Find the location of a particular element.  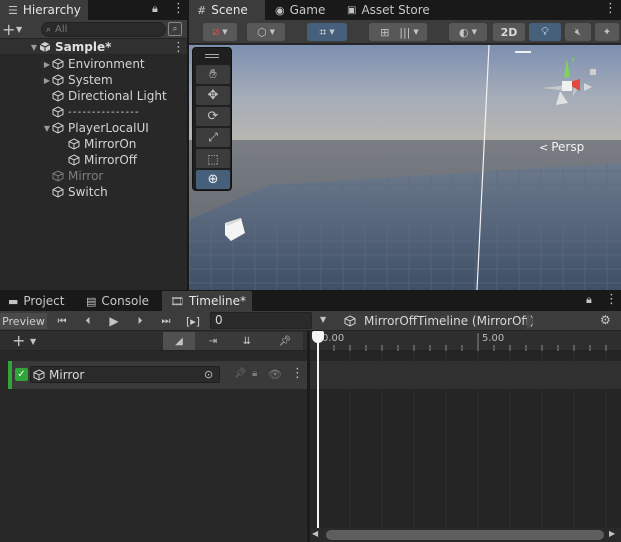

tab-scene: # Scene is located at coordinates (227, 10).